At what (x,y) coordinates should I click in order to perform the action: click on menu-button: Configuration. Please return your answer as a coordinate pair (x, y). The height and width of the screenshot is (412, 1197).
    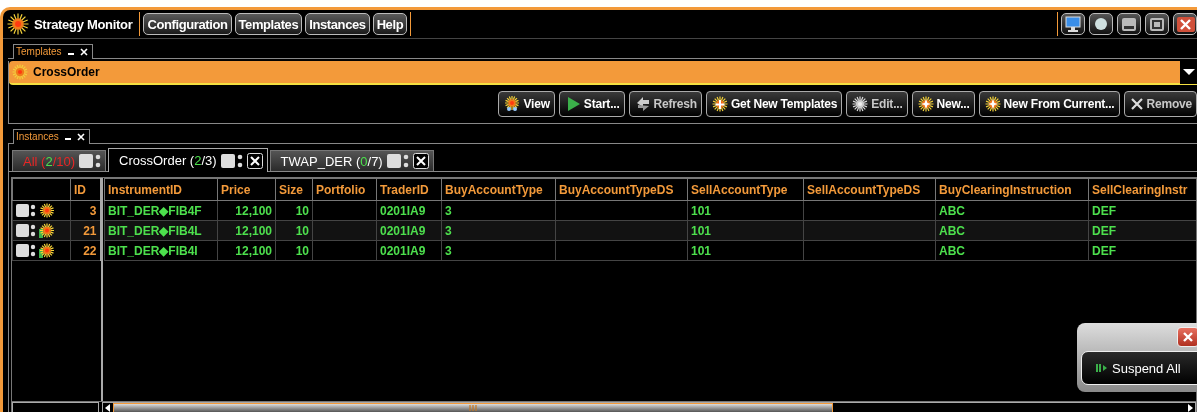
    Looking at the image, I should click on (187, 24).